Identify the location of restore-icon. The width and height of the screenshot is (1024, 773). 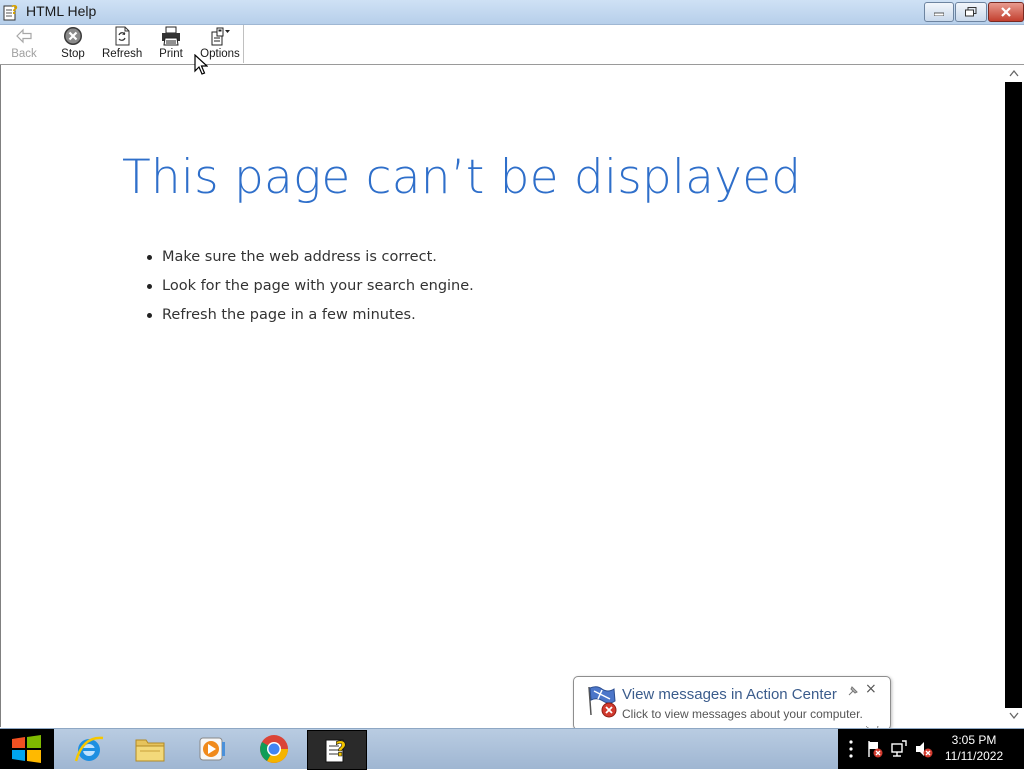
(971, 12).